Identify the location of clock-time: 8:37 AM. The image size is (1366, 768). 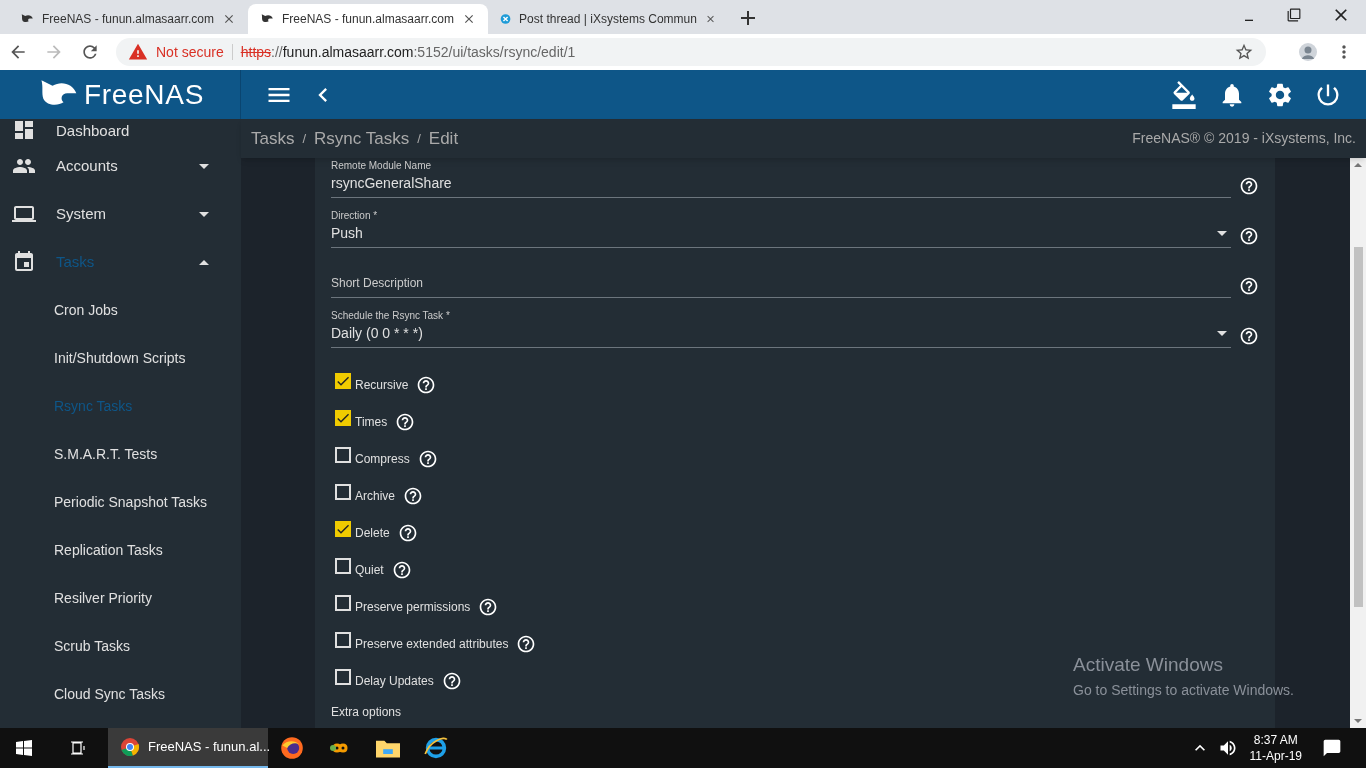
(1275, 740).